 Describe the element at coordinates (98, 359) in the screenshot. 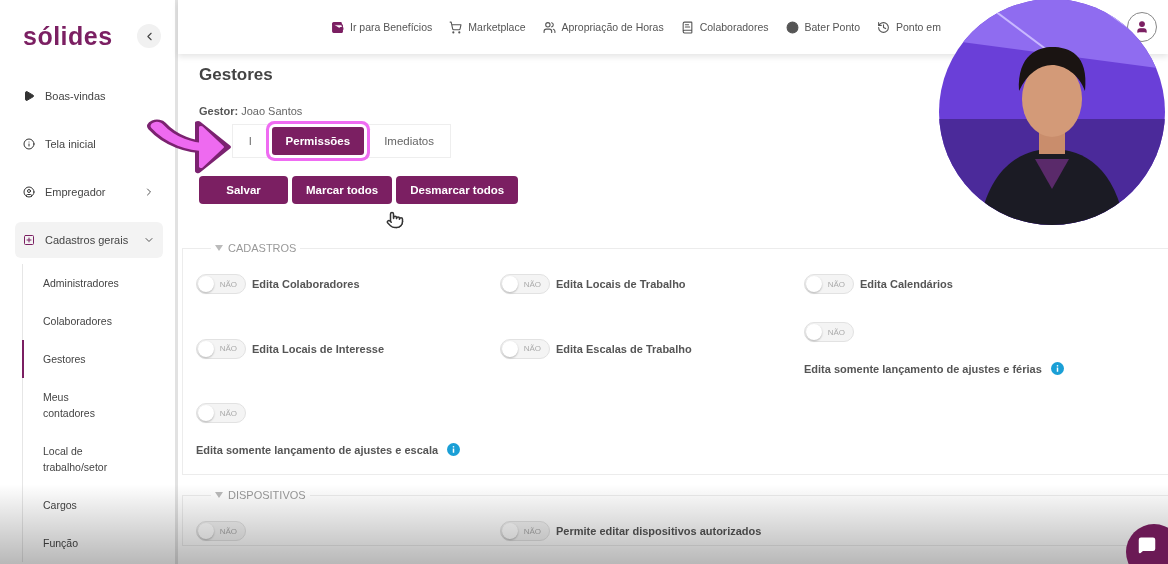

I see `sidebar-subitem: Gestores` at that location.